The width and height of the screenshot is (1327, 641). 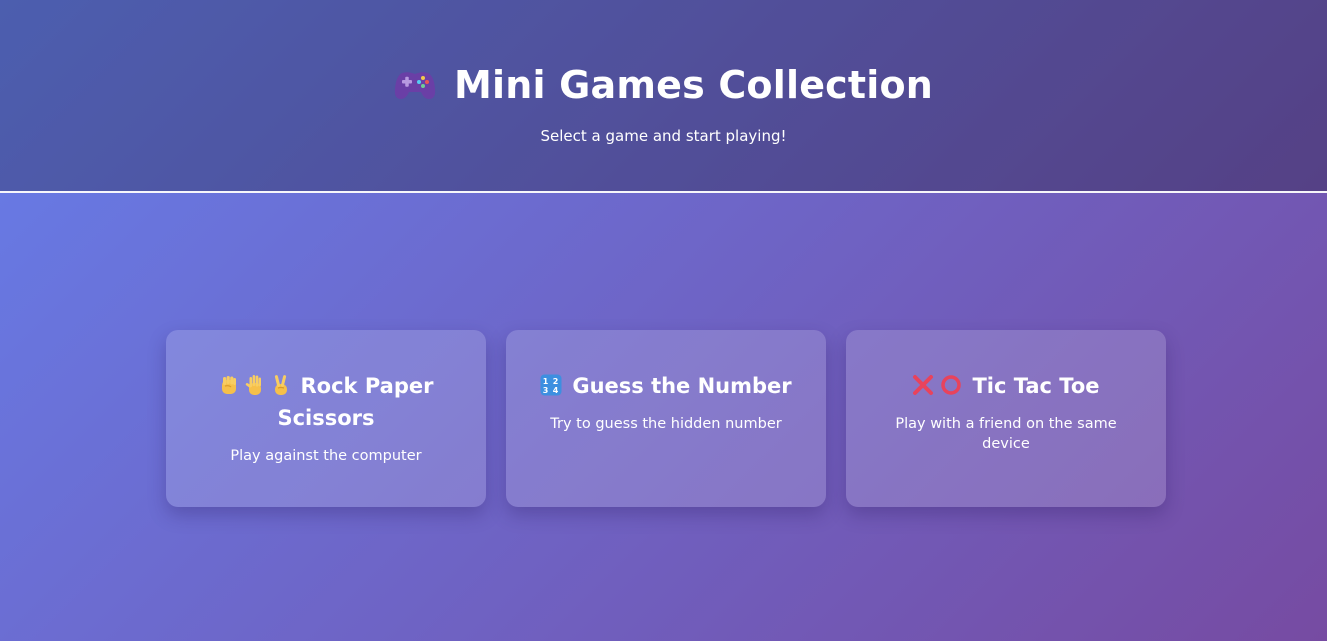 I want to click on raised-fist-icon, so click(x=229, y=385).